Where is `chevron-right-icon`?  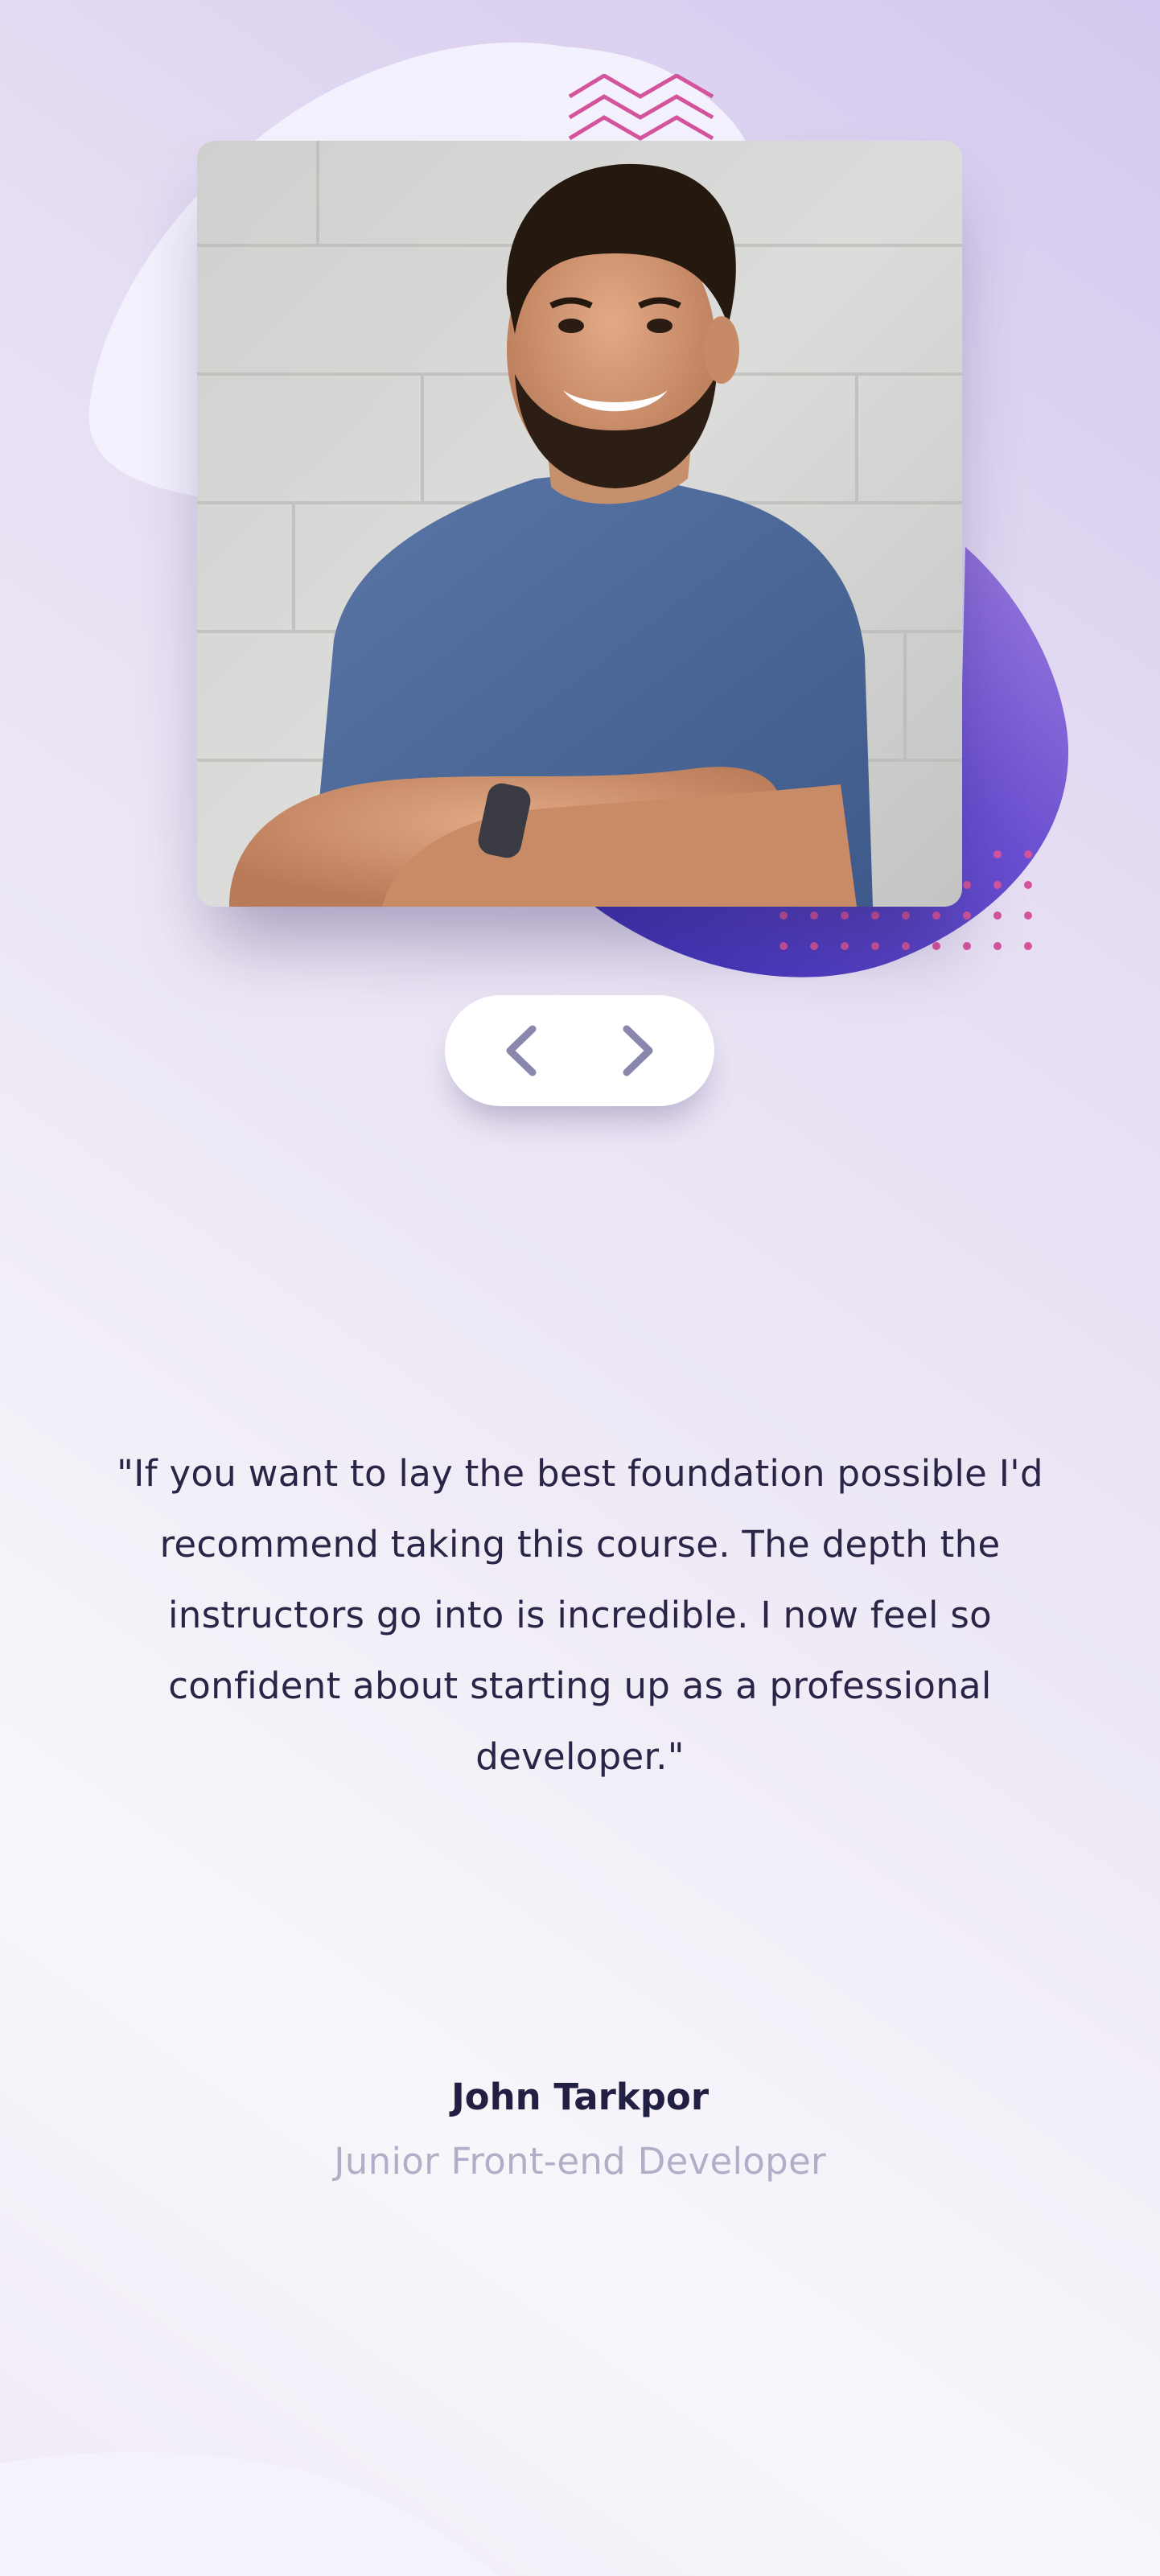 chevron-right-icon is located at coordinates (638, 1050).